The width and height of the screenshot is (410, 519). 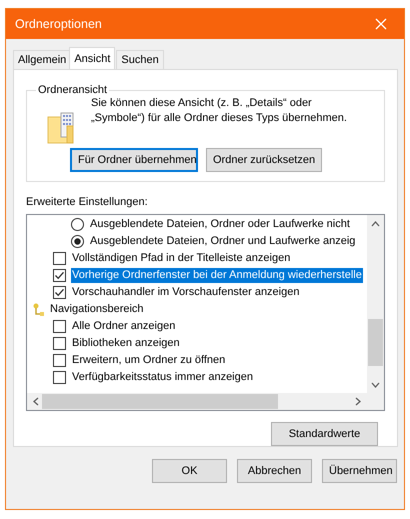 What do you see at coordinates (92, 58) in the screenshot?
I see `tab: Ansicht` at bounding box center [92, 58].